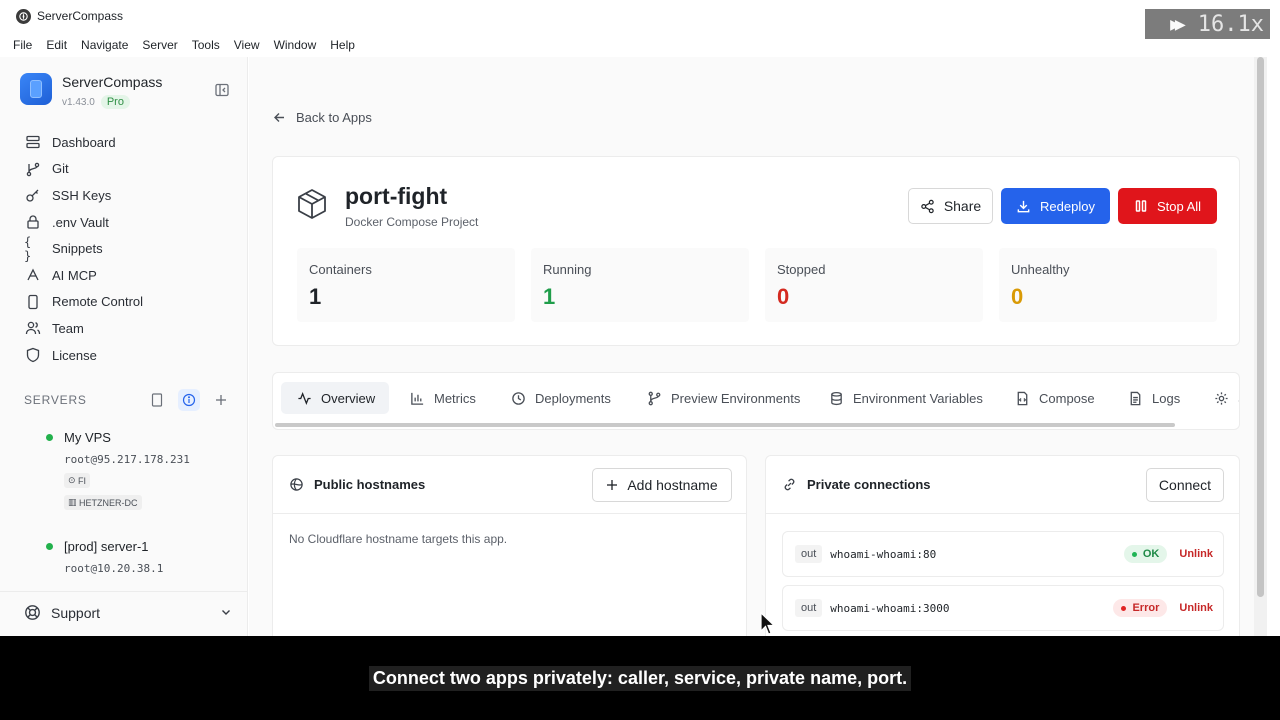  Describe the element at coordinates (77, 249) in the screenshot. I see `sidebar-item-label: Snippets` at that location.